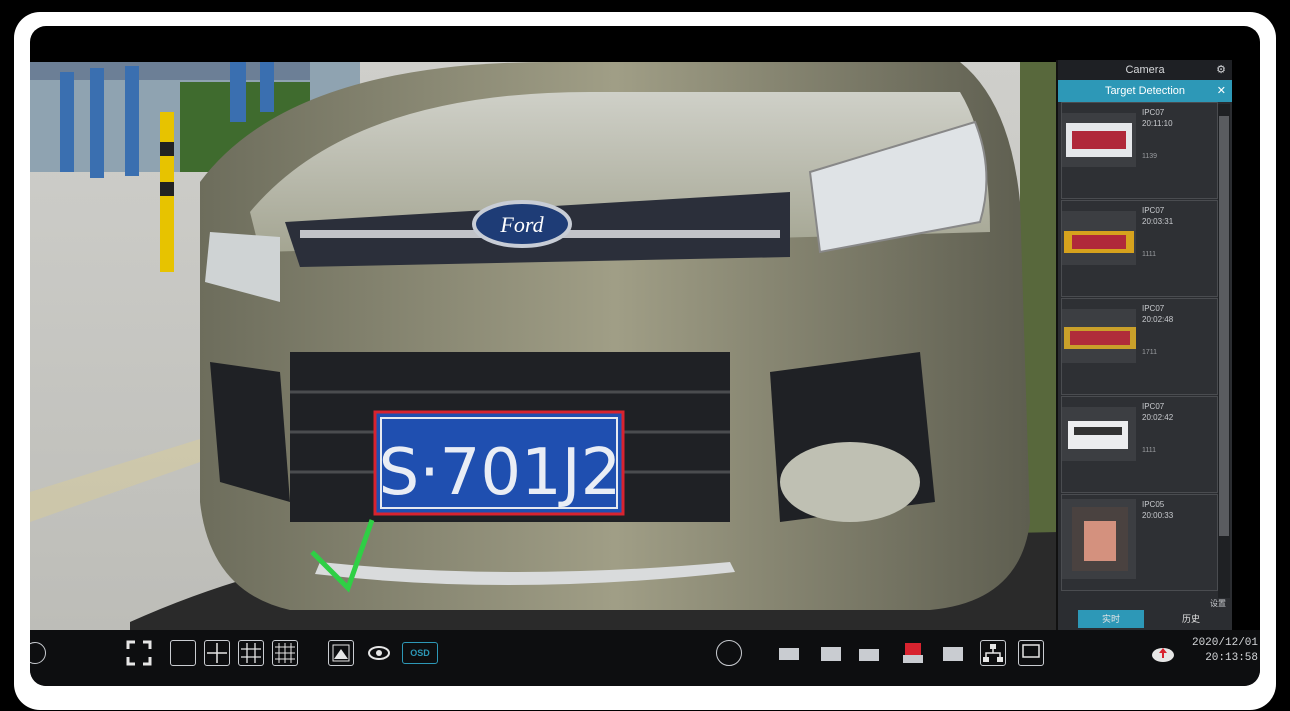 Image resolution: width=1290 pixels, height=711 pixels. I want to click on settings-link: 设置, so click(1218, 603).